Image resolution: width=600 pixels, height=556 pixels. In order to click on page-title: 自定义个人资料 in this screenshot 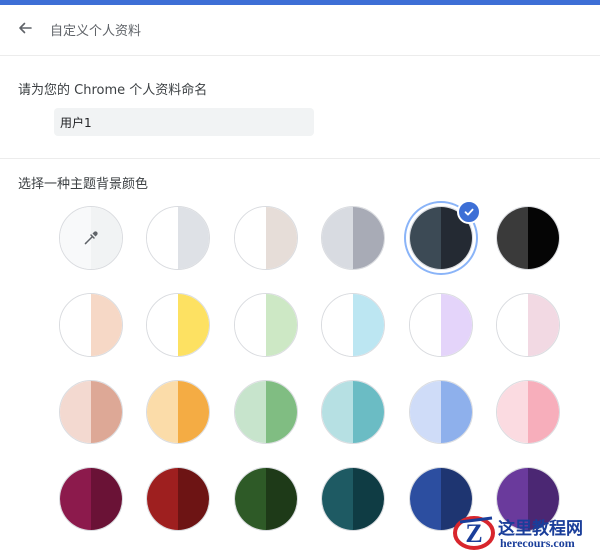, I will do `click(96, 31)`.